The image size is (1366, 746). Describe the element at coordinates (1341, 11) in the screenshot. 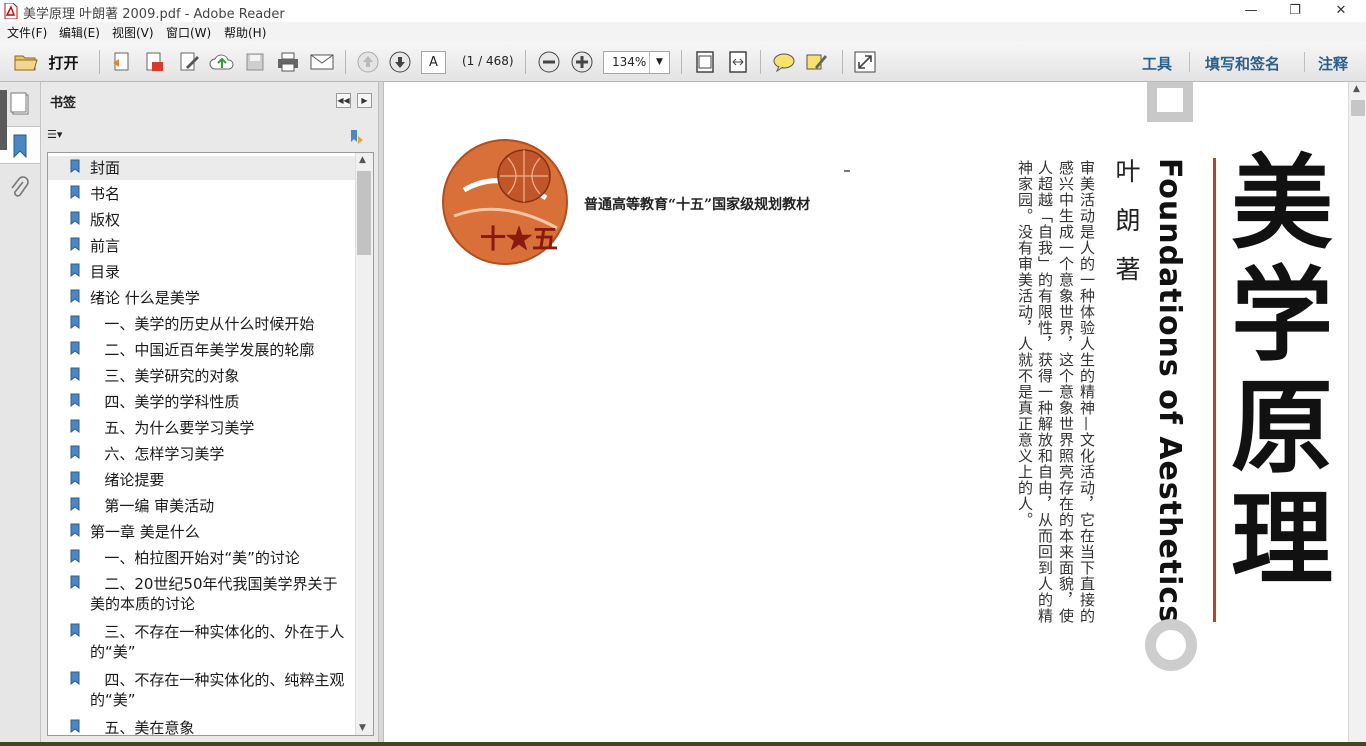

I see `close-button: ✕` at that location.